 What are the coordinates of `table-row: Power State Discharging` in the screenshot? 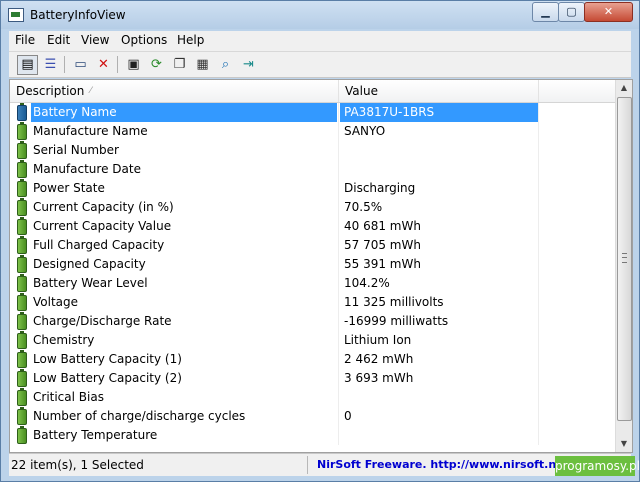 It's located at (313, 188).